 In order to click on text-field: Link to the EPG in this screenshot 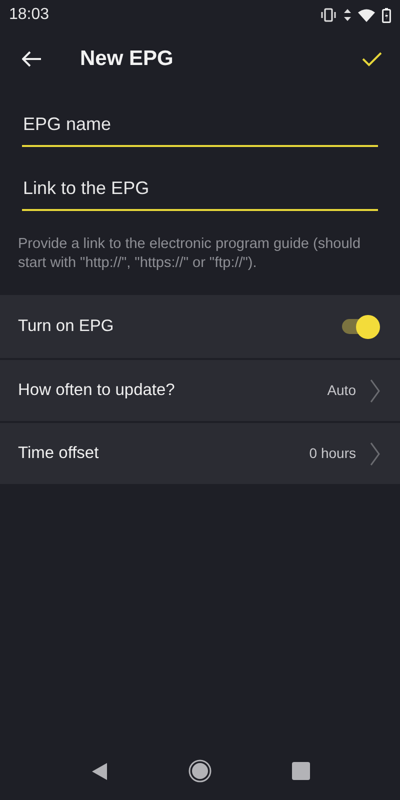, I will do `click(200, 190)`.